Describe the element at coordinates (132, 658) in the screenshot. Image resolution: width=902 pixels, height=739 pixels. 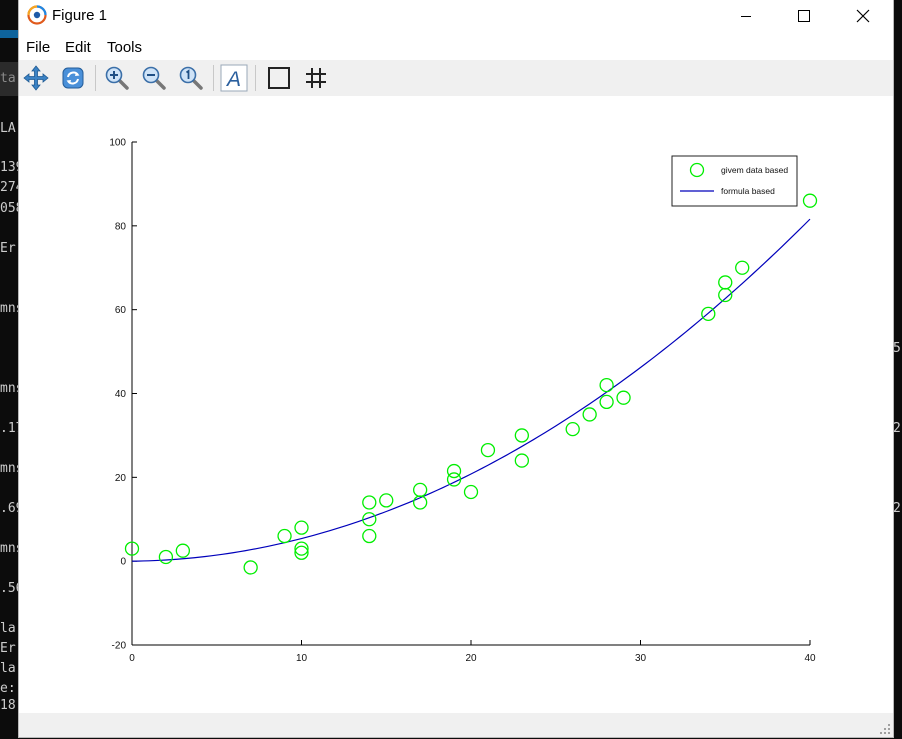
I see `x-tick-label: 0` at that location.